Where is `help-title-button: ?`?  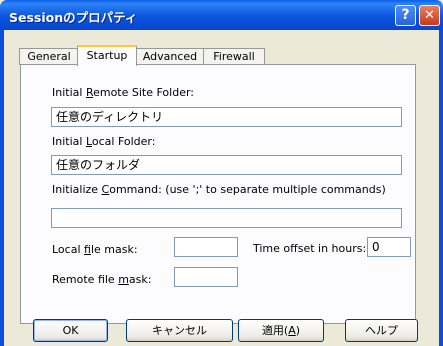
help-title-button: ? is located at coordinates (405, 15).